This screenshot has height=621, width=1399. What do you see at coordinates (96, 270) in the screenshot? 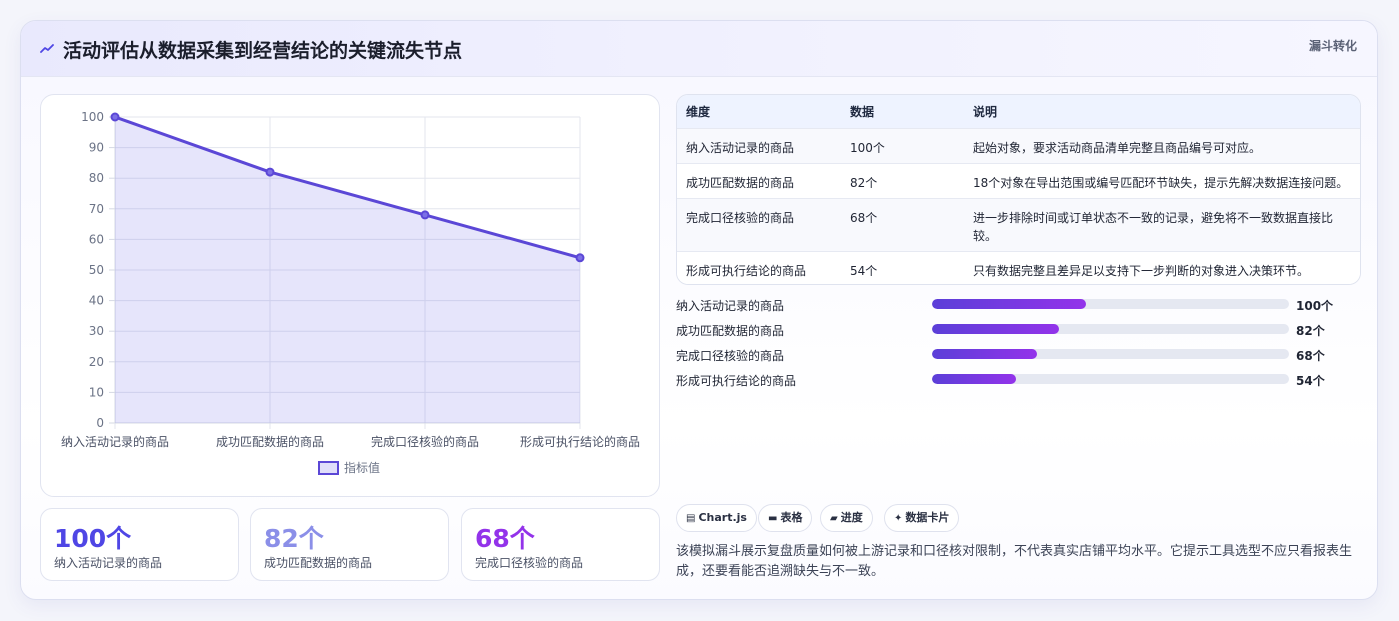
I see `y-tick-label: 50` at bounding box center [96, 270].